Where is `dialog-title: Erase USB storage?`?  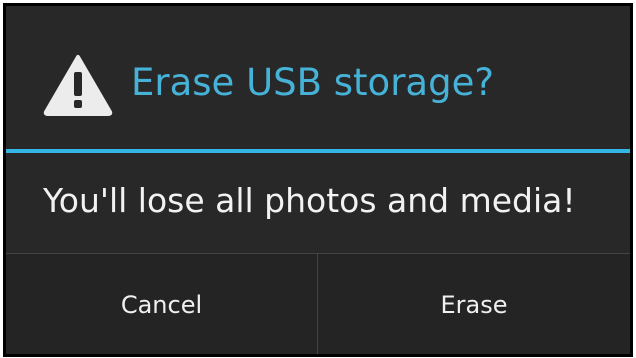 dialog-title: Erase USB storage? is located at coordinates (312, 82).